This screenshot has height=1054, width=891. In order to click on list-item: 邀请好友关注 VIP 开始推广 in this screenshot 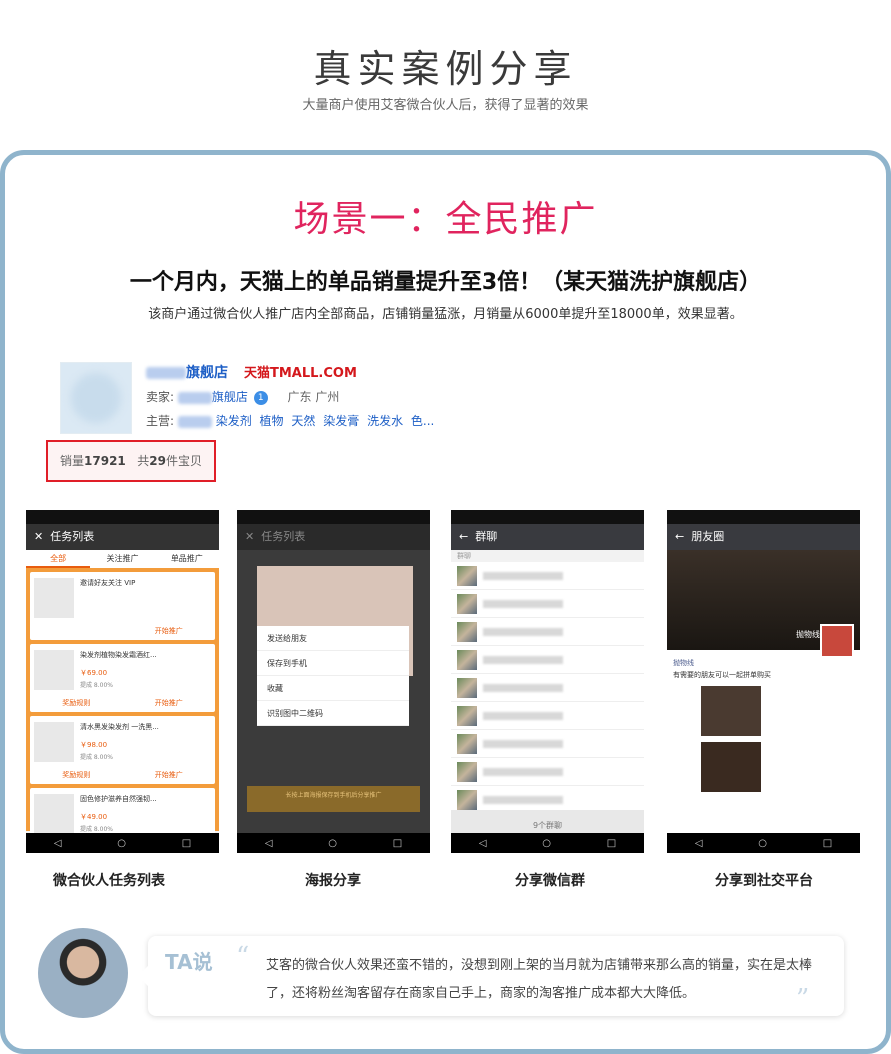, I will do `click(122, 606)`.